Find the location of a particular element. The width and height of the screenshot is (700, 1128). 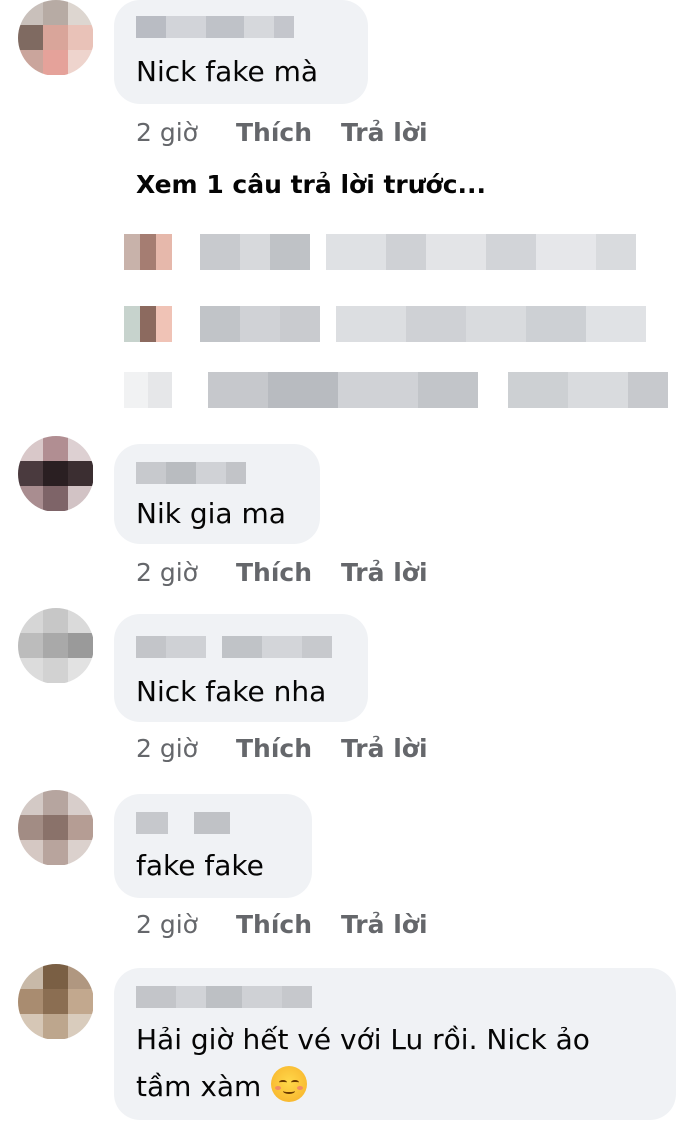

comment-text: Nick fake mà is located at coordinates (227, 71).